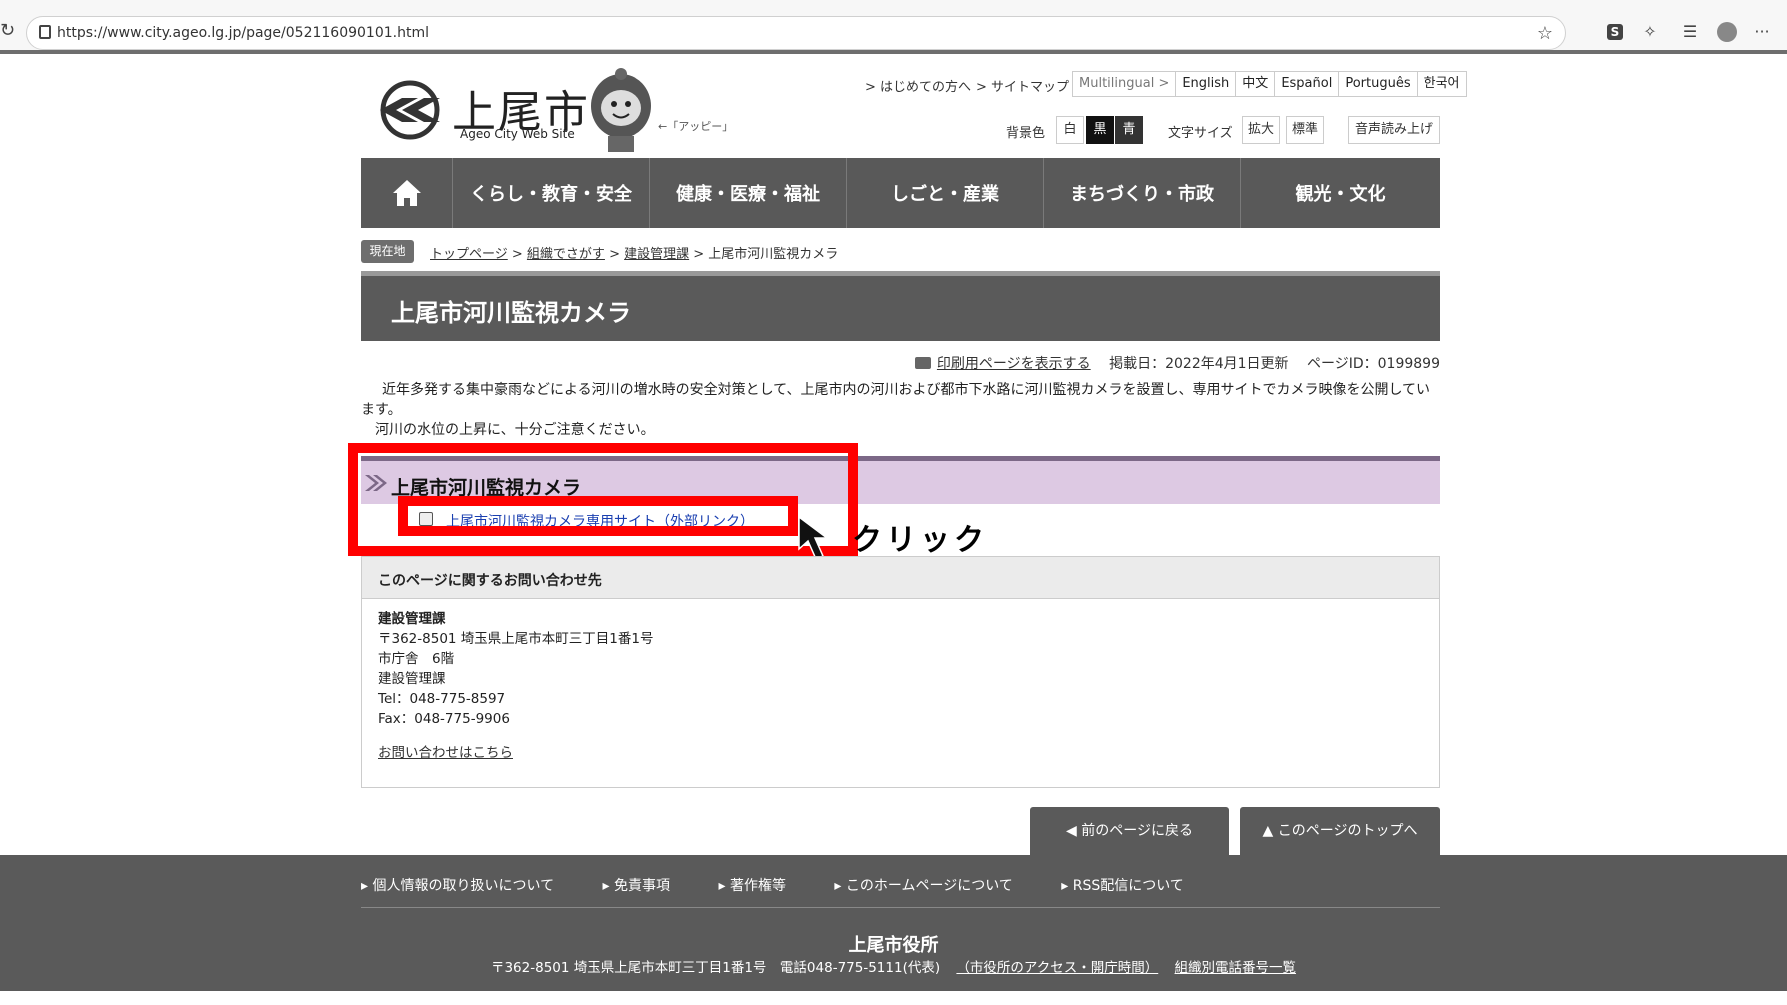 This screenshot has height=1005, width=1787. What do you see at coordinates (1057, 968) in the screenshot?
I see `footer-access-link: （市役所のアクセス・開庁時間）` at bounding box center [1057, 968].